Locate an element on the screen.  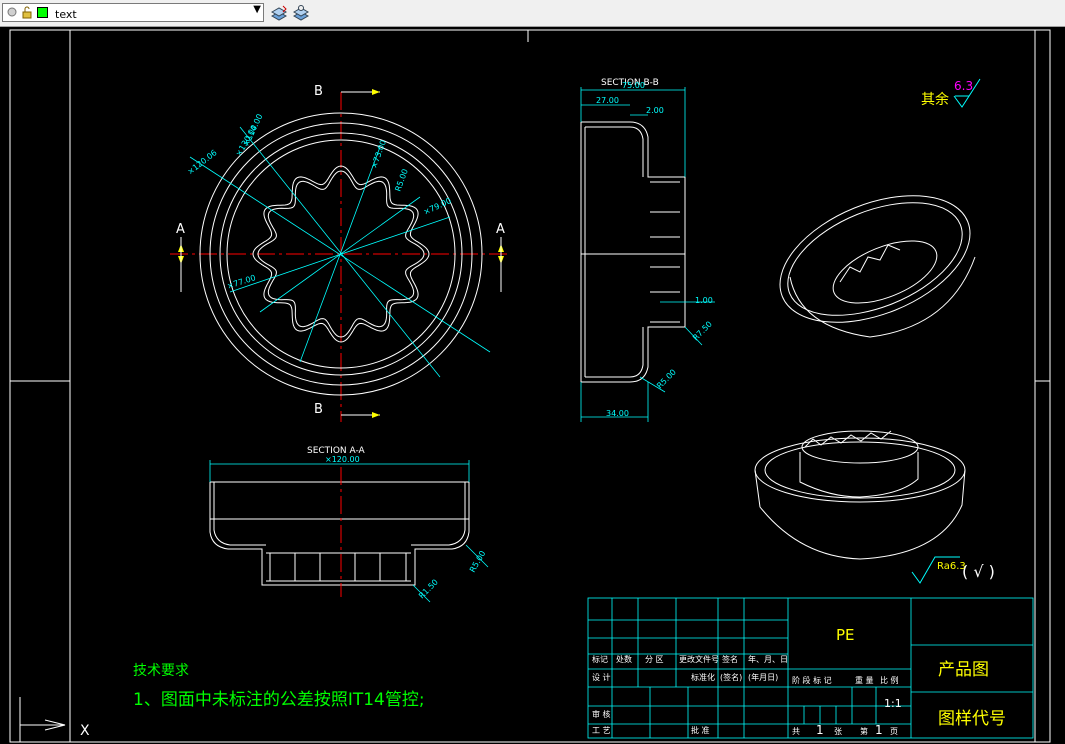
iso-view-bottom is located at coordinates (860, 495).